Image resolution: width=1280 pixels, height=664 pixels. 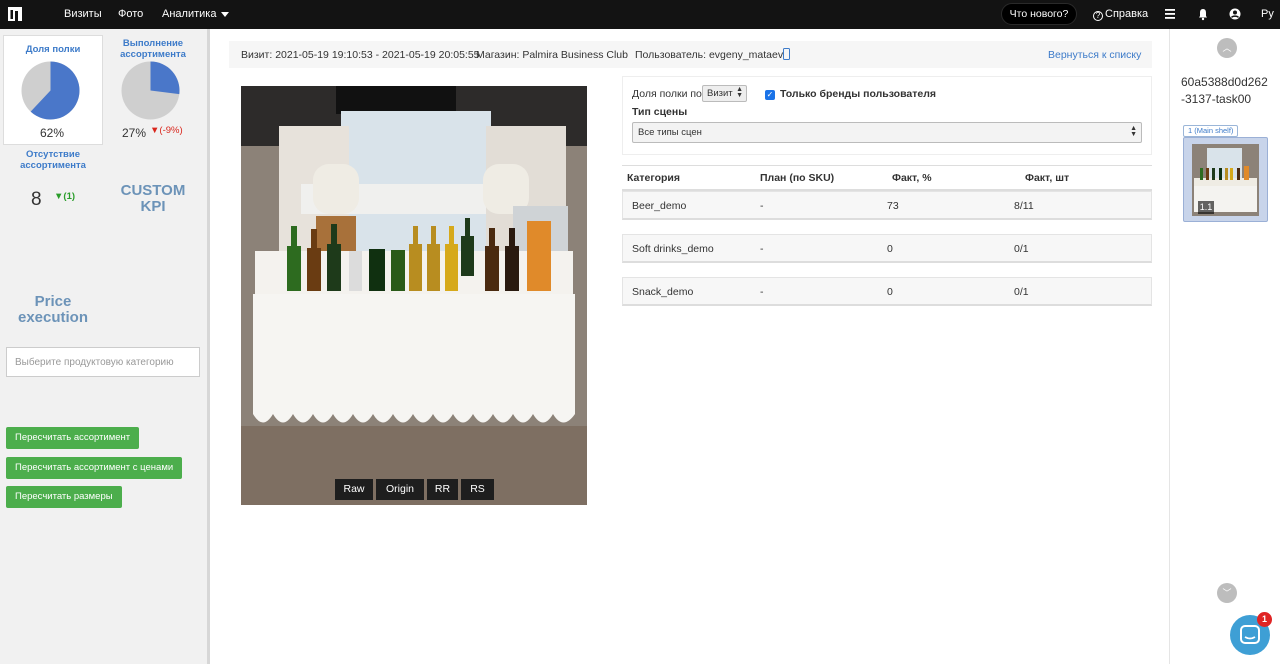 What do you see at coordinates (1227, 48) in the screenshot?
I see `scroll-up-button: ︿` at bounding box center [1227, 48].